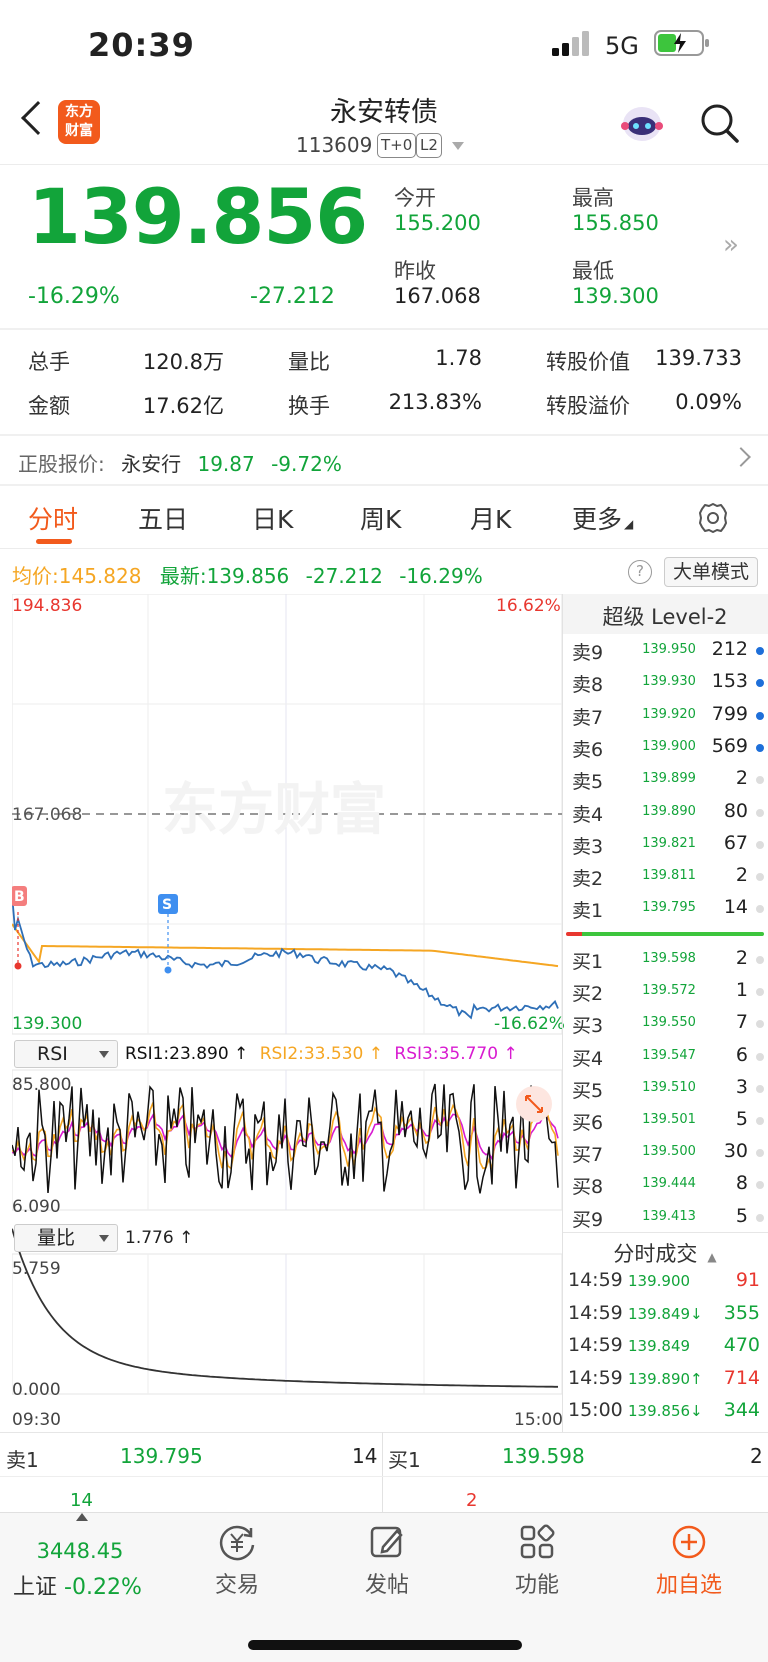 The width and height of the screenshot is (768, 1662). What do you see at coordinates (665, 682) in the screenshot?
I see `ask-row: 卖8 139.930 153` at bounding box center [665, 682].